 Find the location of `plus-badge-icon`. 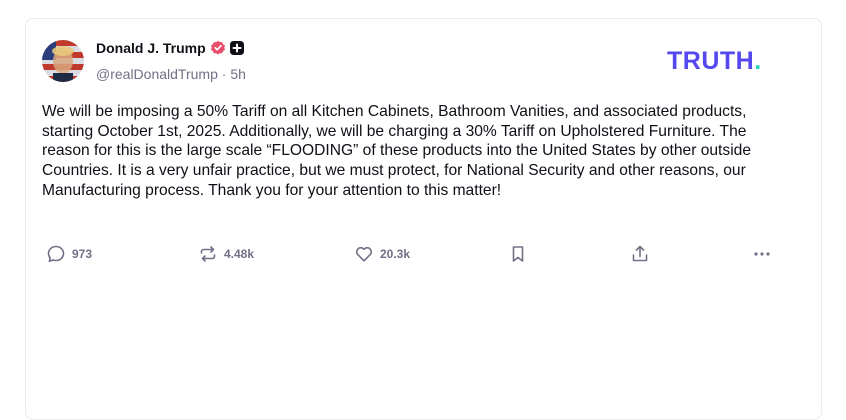

plus-badge-icon is located at coordinates (236, 48).